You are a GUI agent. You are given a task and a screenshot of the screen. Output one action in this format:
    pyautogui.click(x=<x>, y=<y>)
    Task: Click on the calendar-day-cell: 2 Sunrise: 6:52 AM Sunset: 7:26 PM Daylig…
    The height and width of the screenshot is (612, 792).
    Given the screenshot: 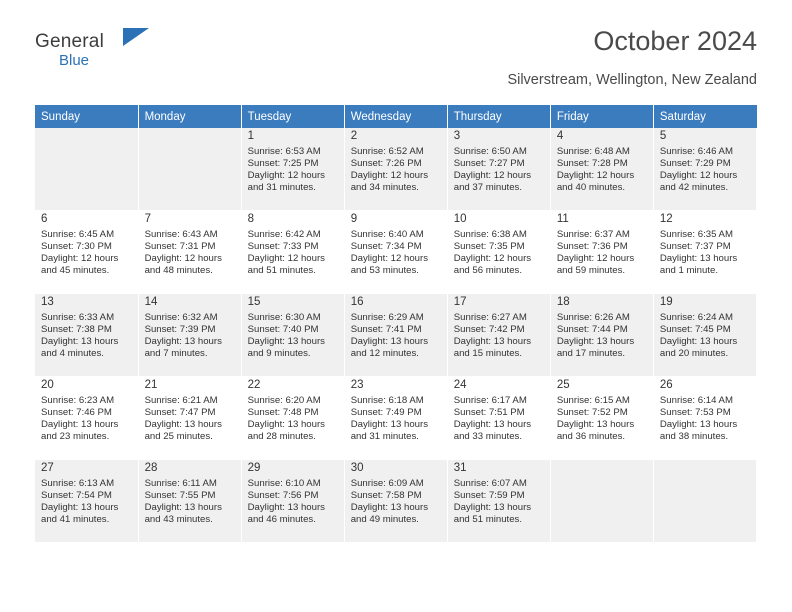 What is the action you would take?
    pyautogui.click(x=396, y=169)
    